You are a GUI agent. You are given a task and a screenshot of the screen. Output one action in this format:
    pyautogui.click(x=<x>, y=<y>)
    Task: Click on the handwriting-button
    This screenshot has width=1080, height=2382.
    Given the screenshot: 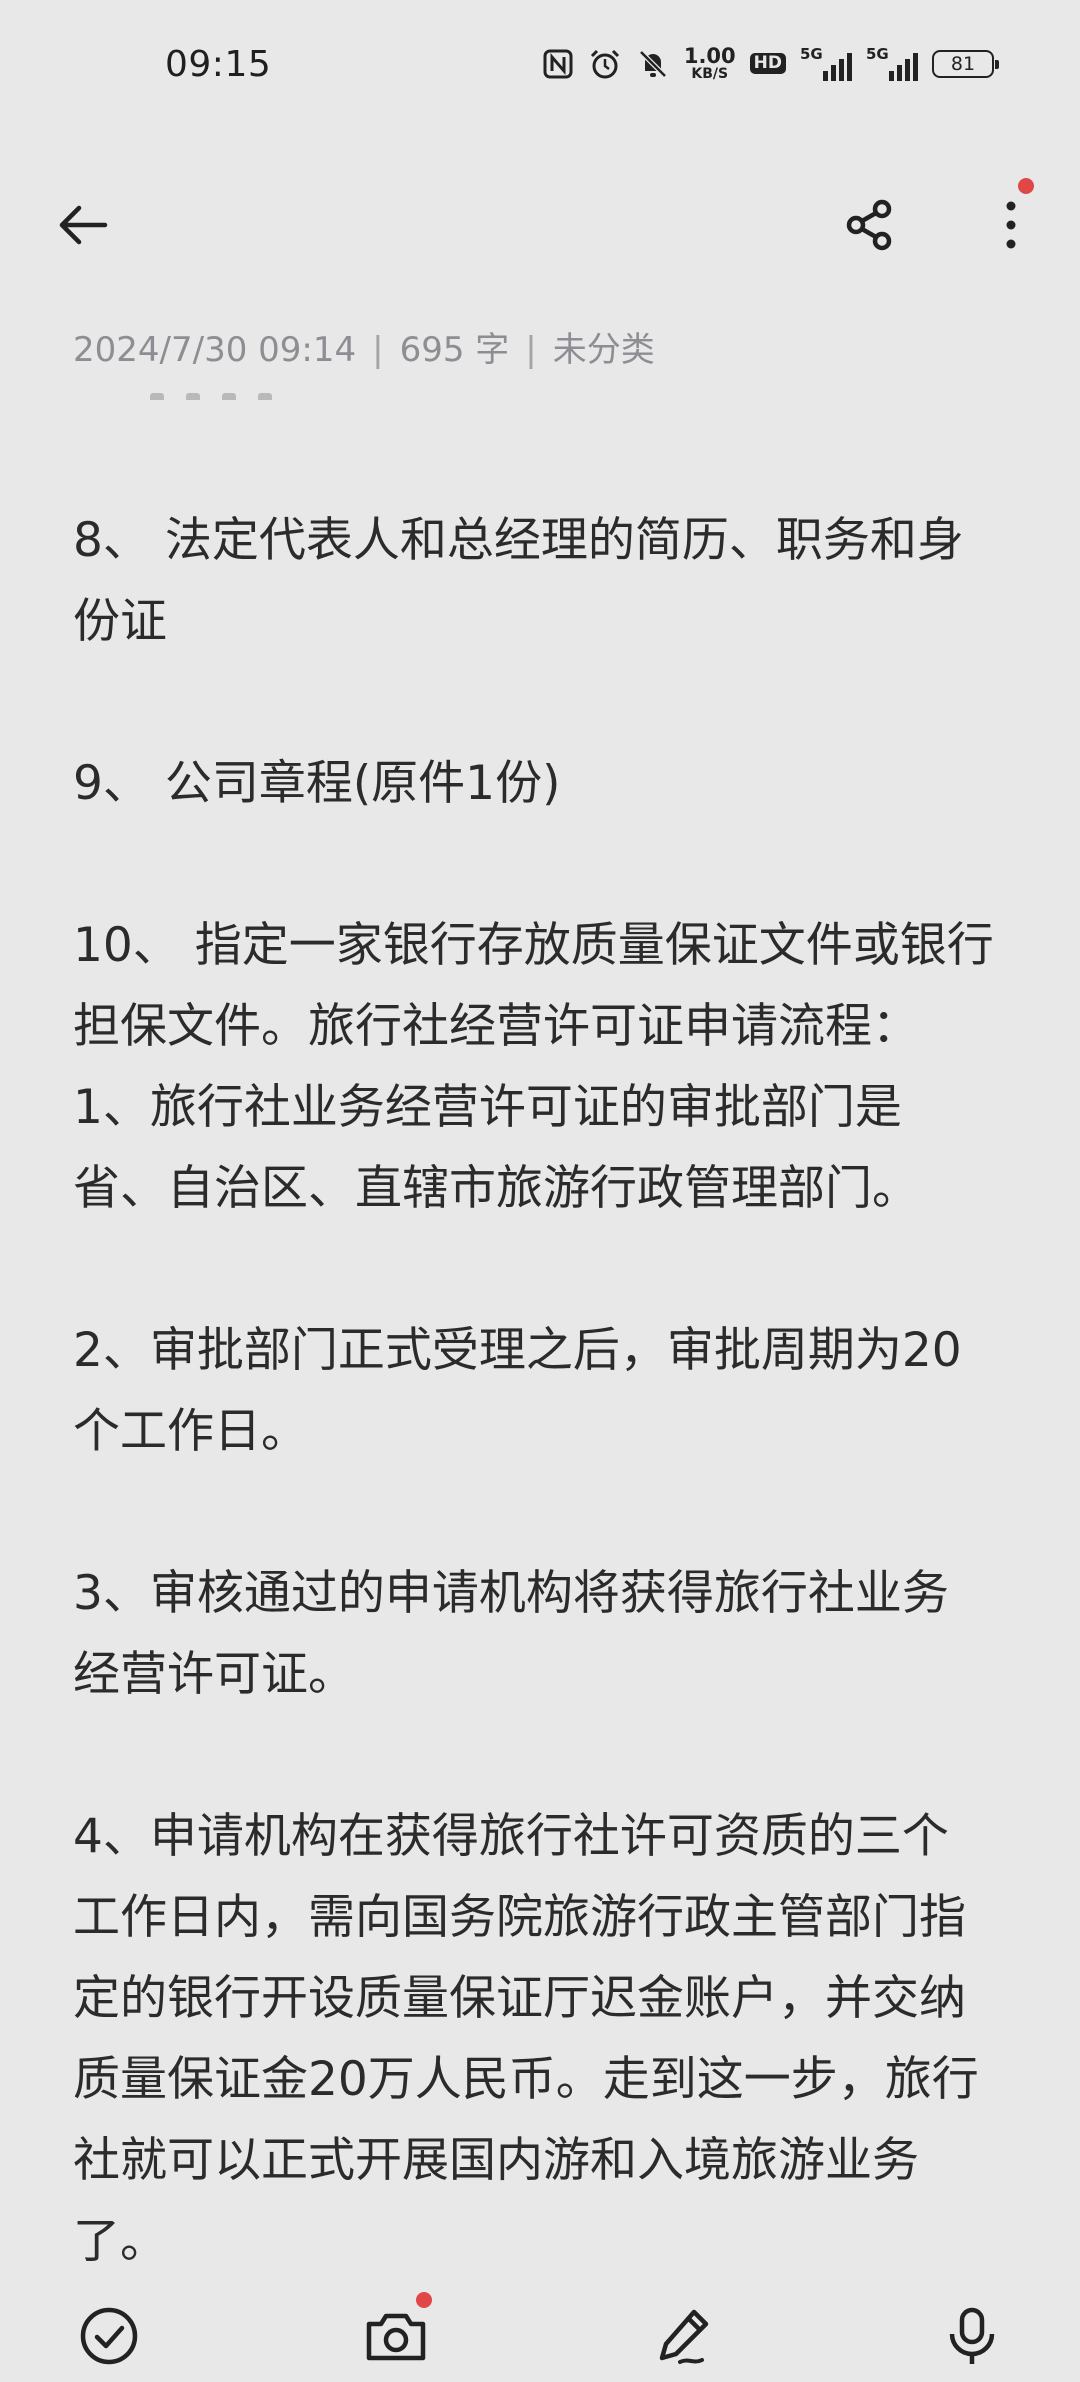 What is the action you would take?
    pyautogui.click(x=686, y=2336)
    